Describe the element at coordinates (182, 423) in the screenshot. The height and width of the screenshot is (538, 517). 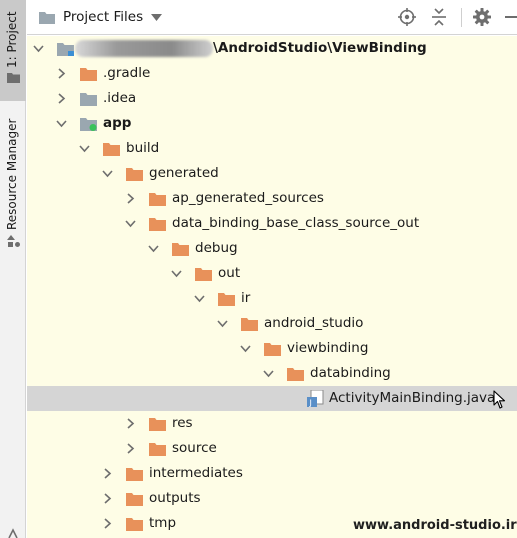
I see `tree-item-label: res` at that location.